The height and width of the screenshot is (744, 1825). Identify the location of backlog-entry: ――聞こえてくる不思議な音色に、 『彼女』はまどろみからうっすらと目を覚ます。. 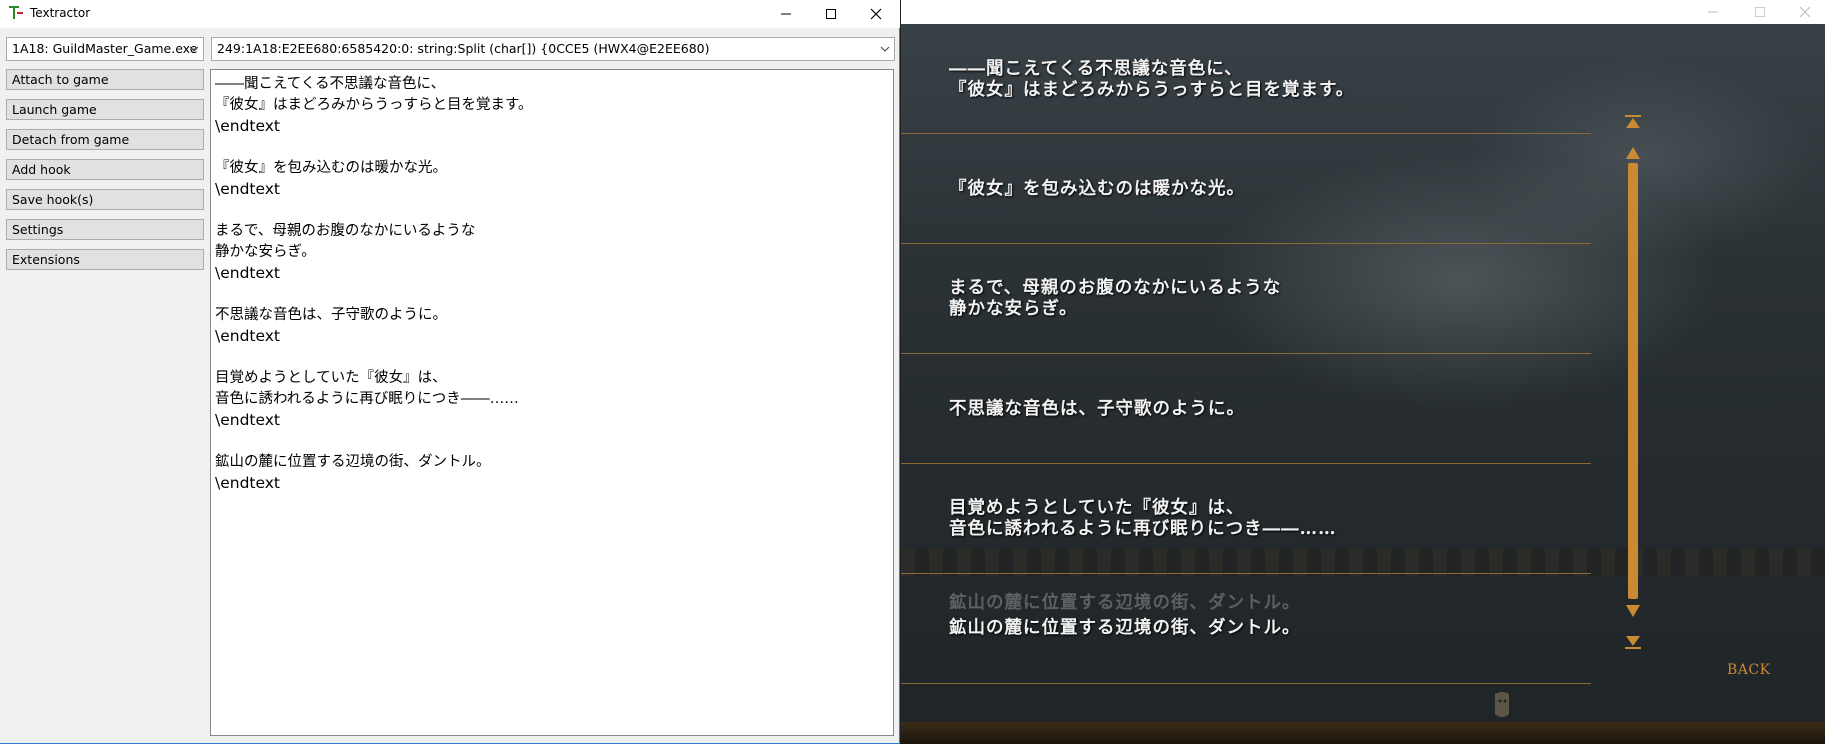
(1259, 80).